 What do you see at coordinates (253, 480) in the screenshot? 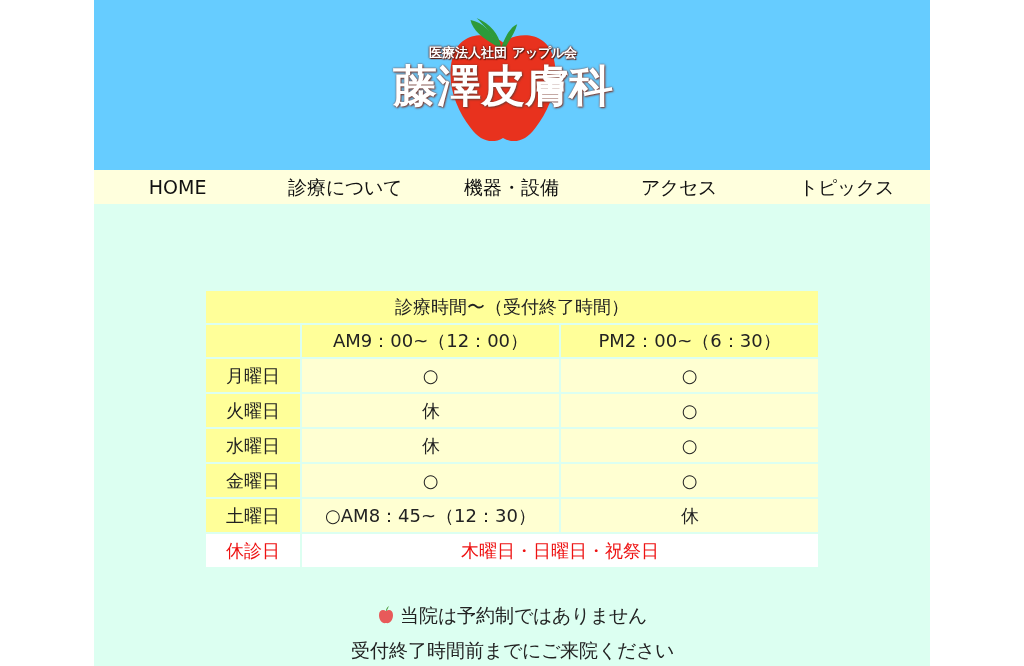
I see `row-header: 金曜日` at bounding box center [253, 480].